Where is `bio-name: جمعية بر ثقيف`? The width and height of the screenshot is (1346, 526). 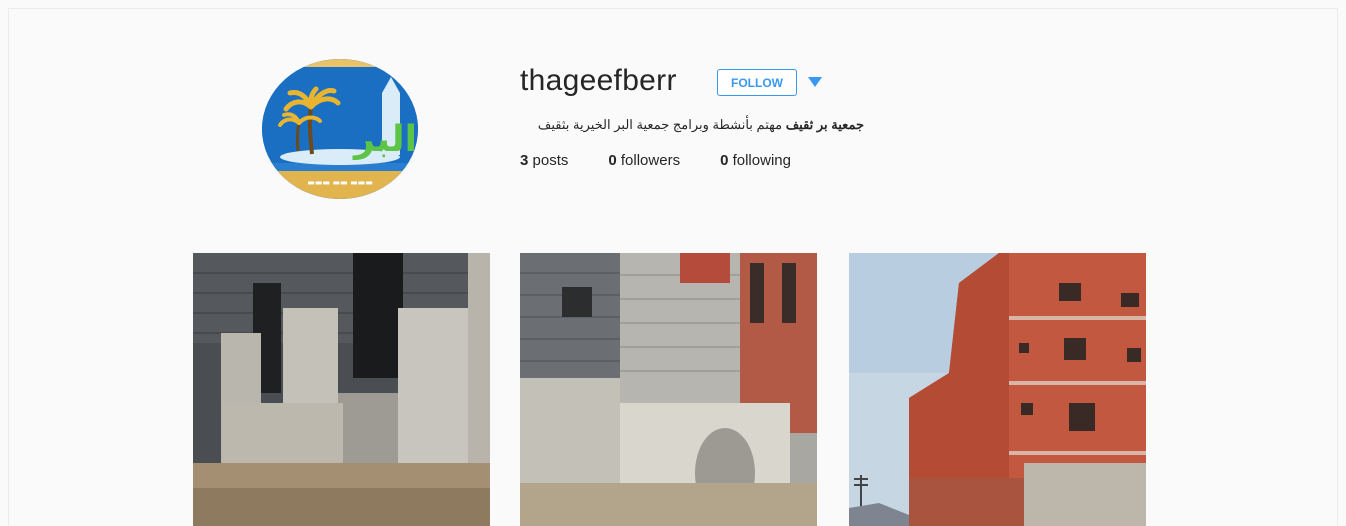
bio-name: جمعية بر ثقيف is located at coordinates (824, 124).